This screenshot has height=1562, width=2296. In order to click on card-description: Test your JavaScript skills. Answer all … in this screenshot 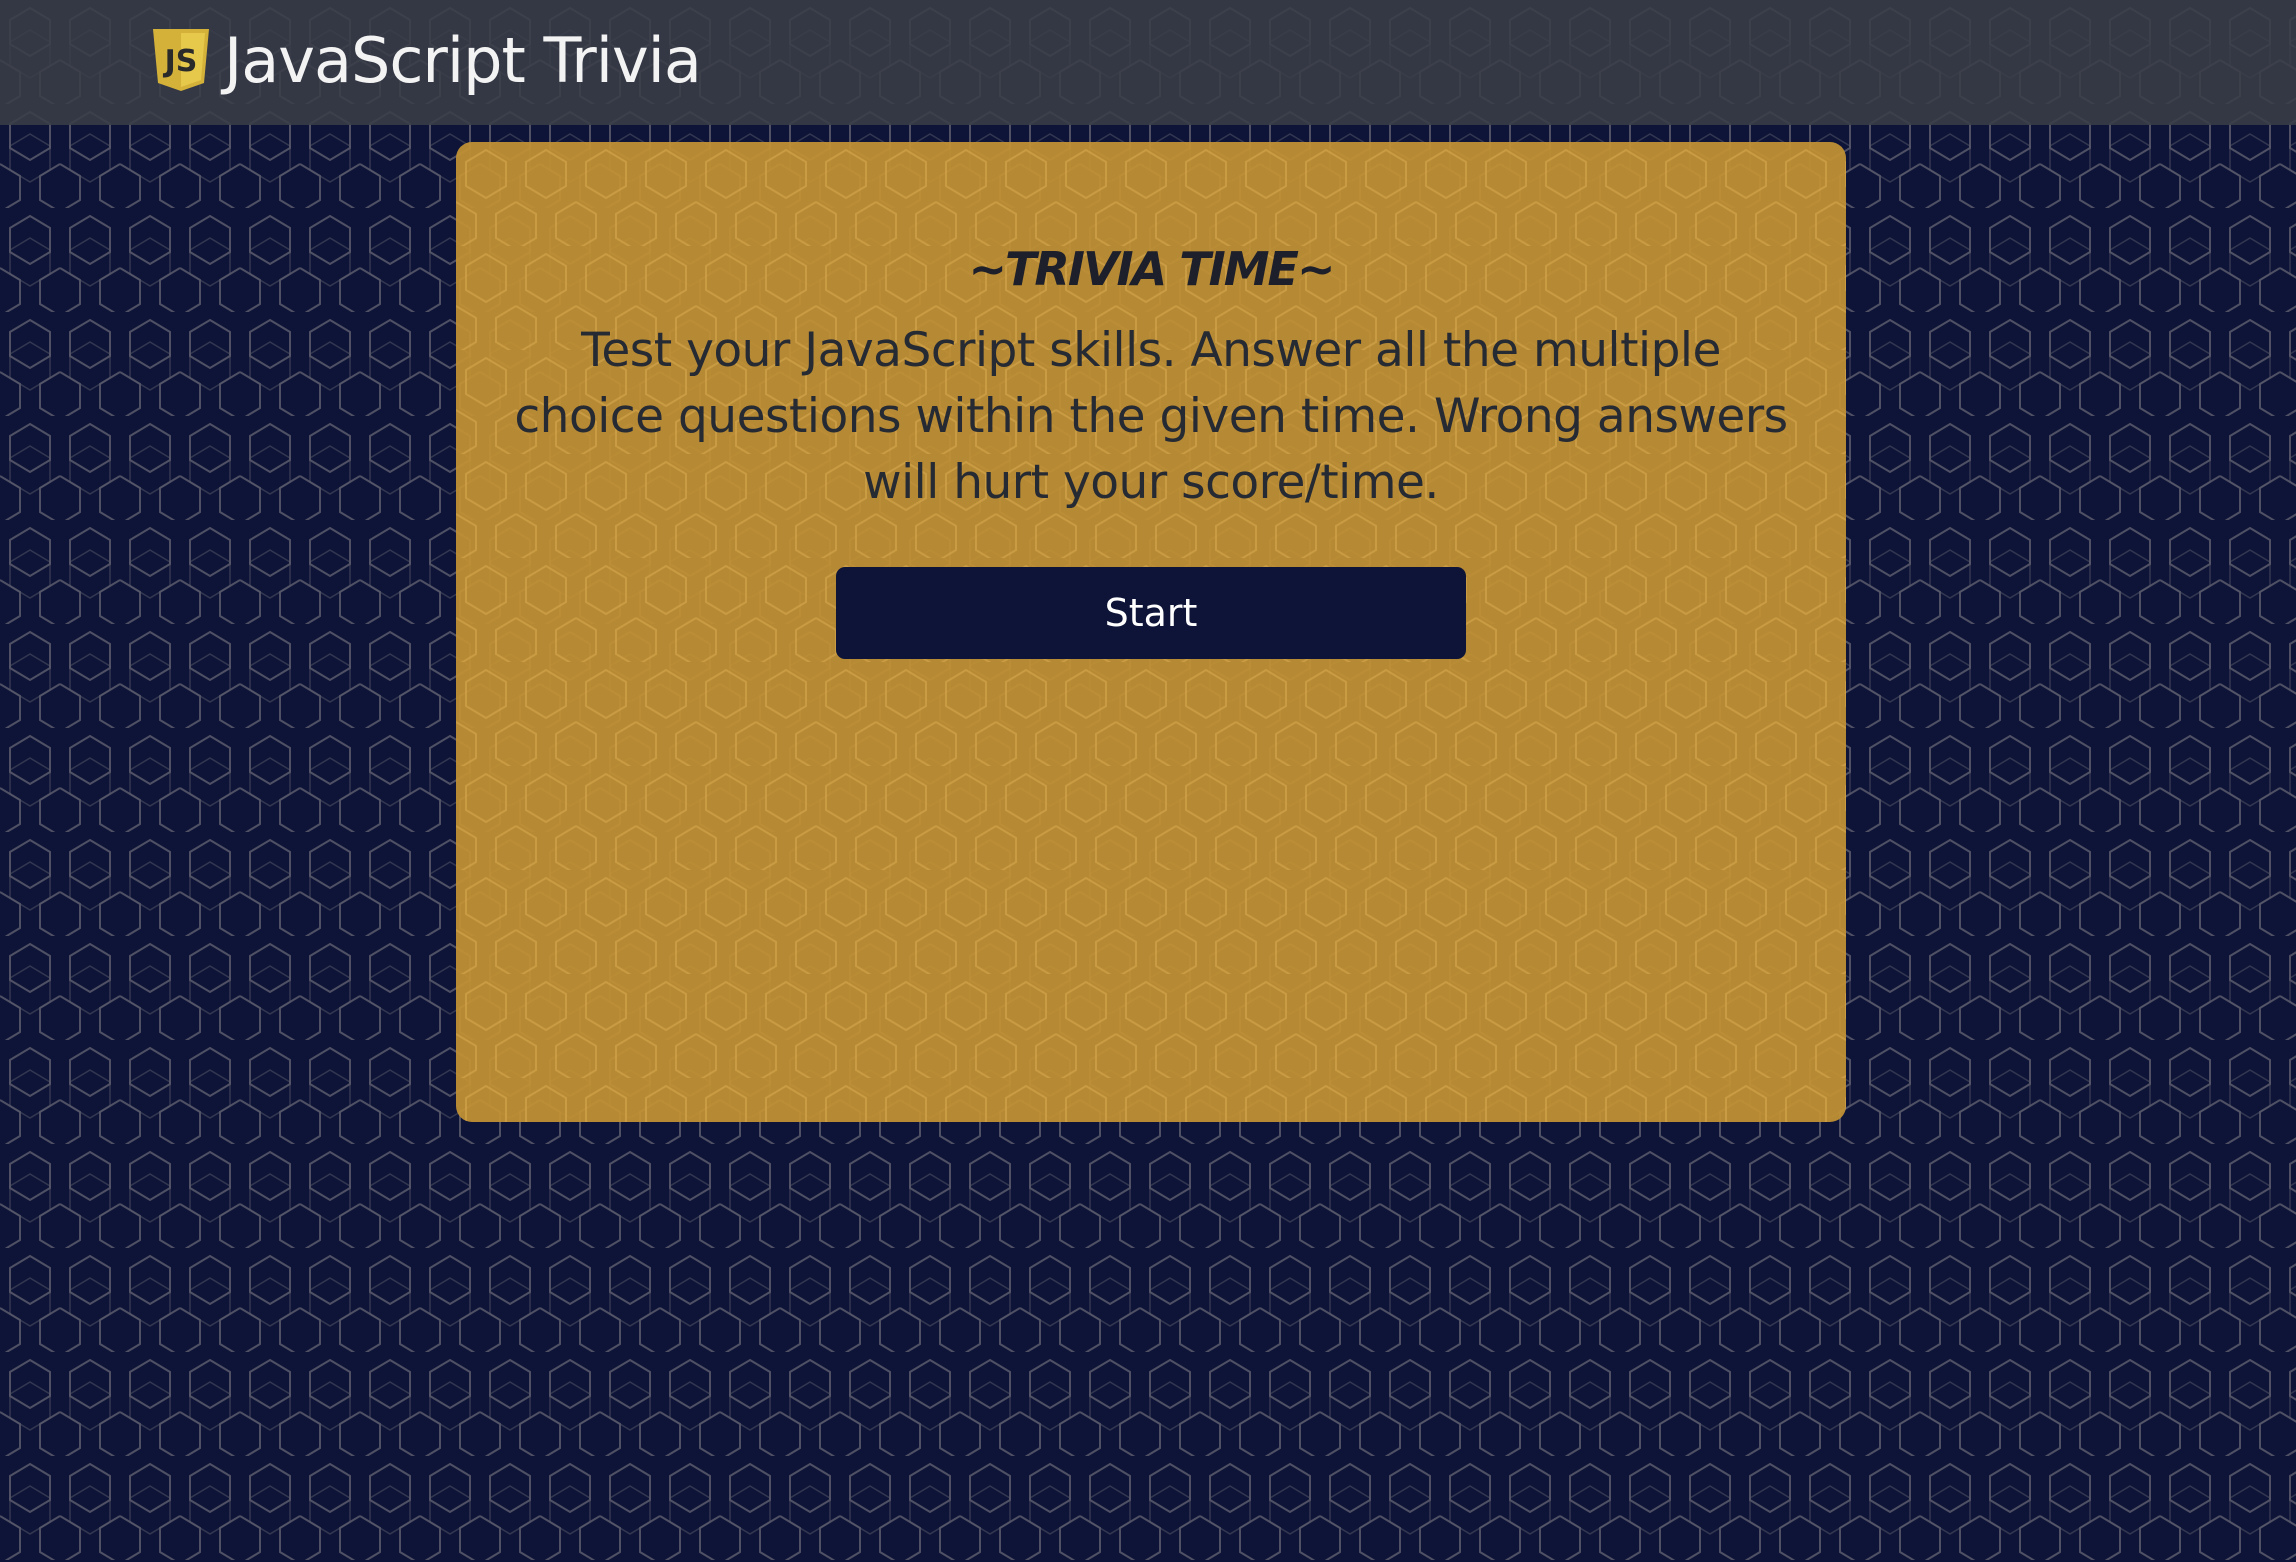, I will do `click(1151, 416)`.